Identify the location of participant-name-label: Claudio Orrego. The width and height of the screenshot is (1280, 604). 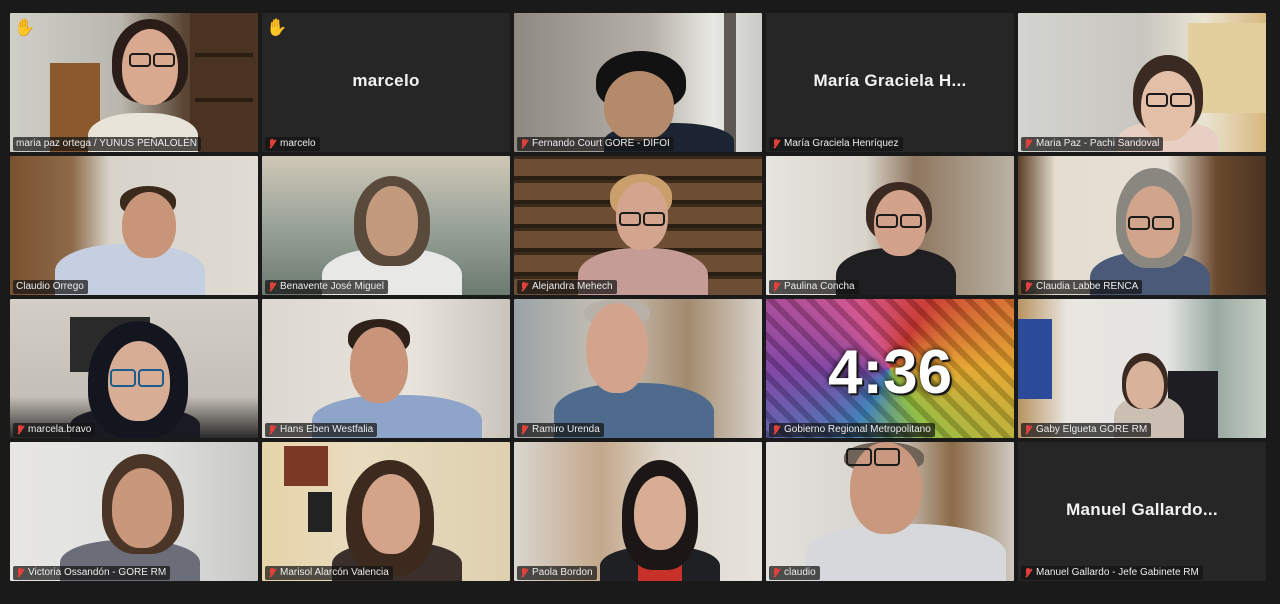
(50, 287).